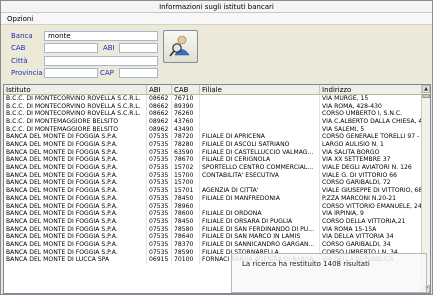  I want to click on cell-cab: 76710, so click(186, 99).